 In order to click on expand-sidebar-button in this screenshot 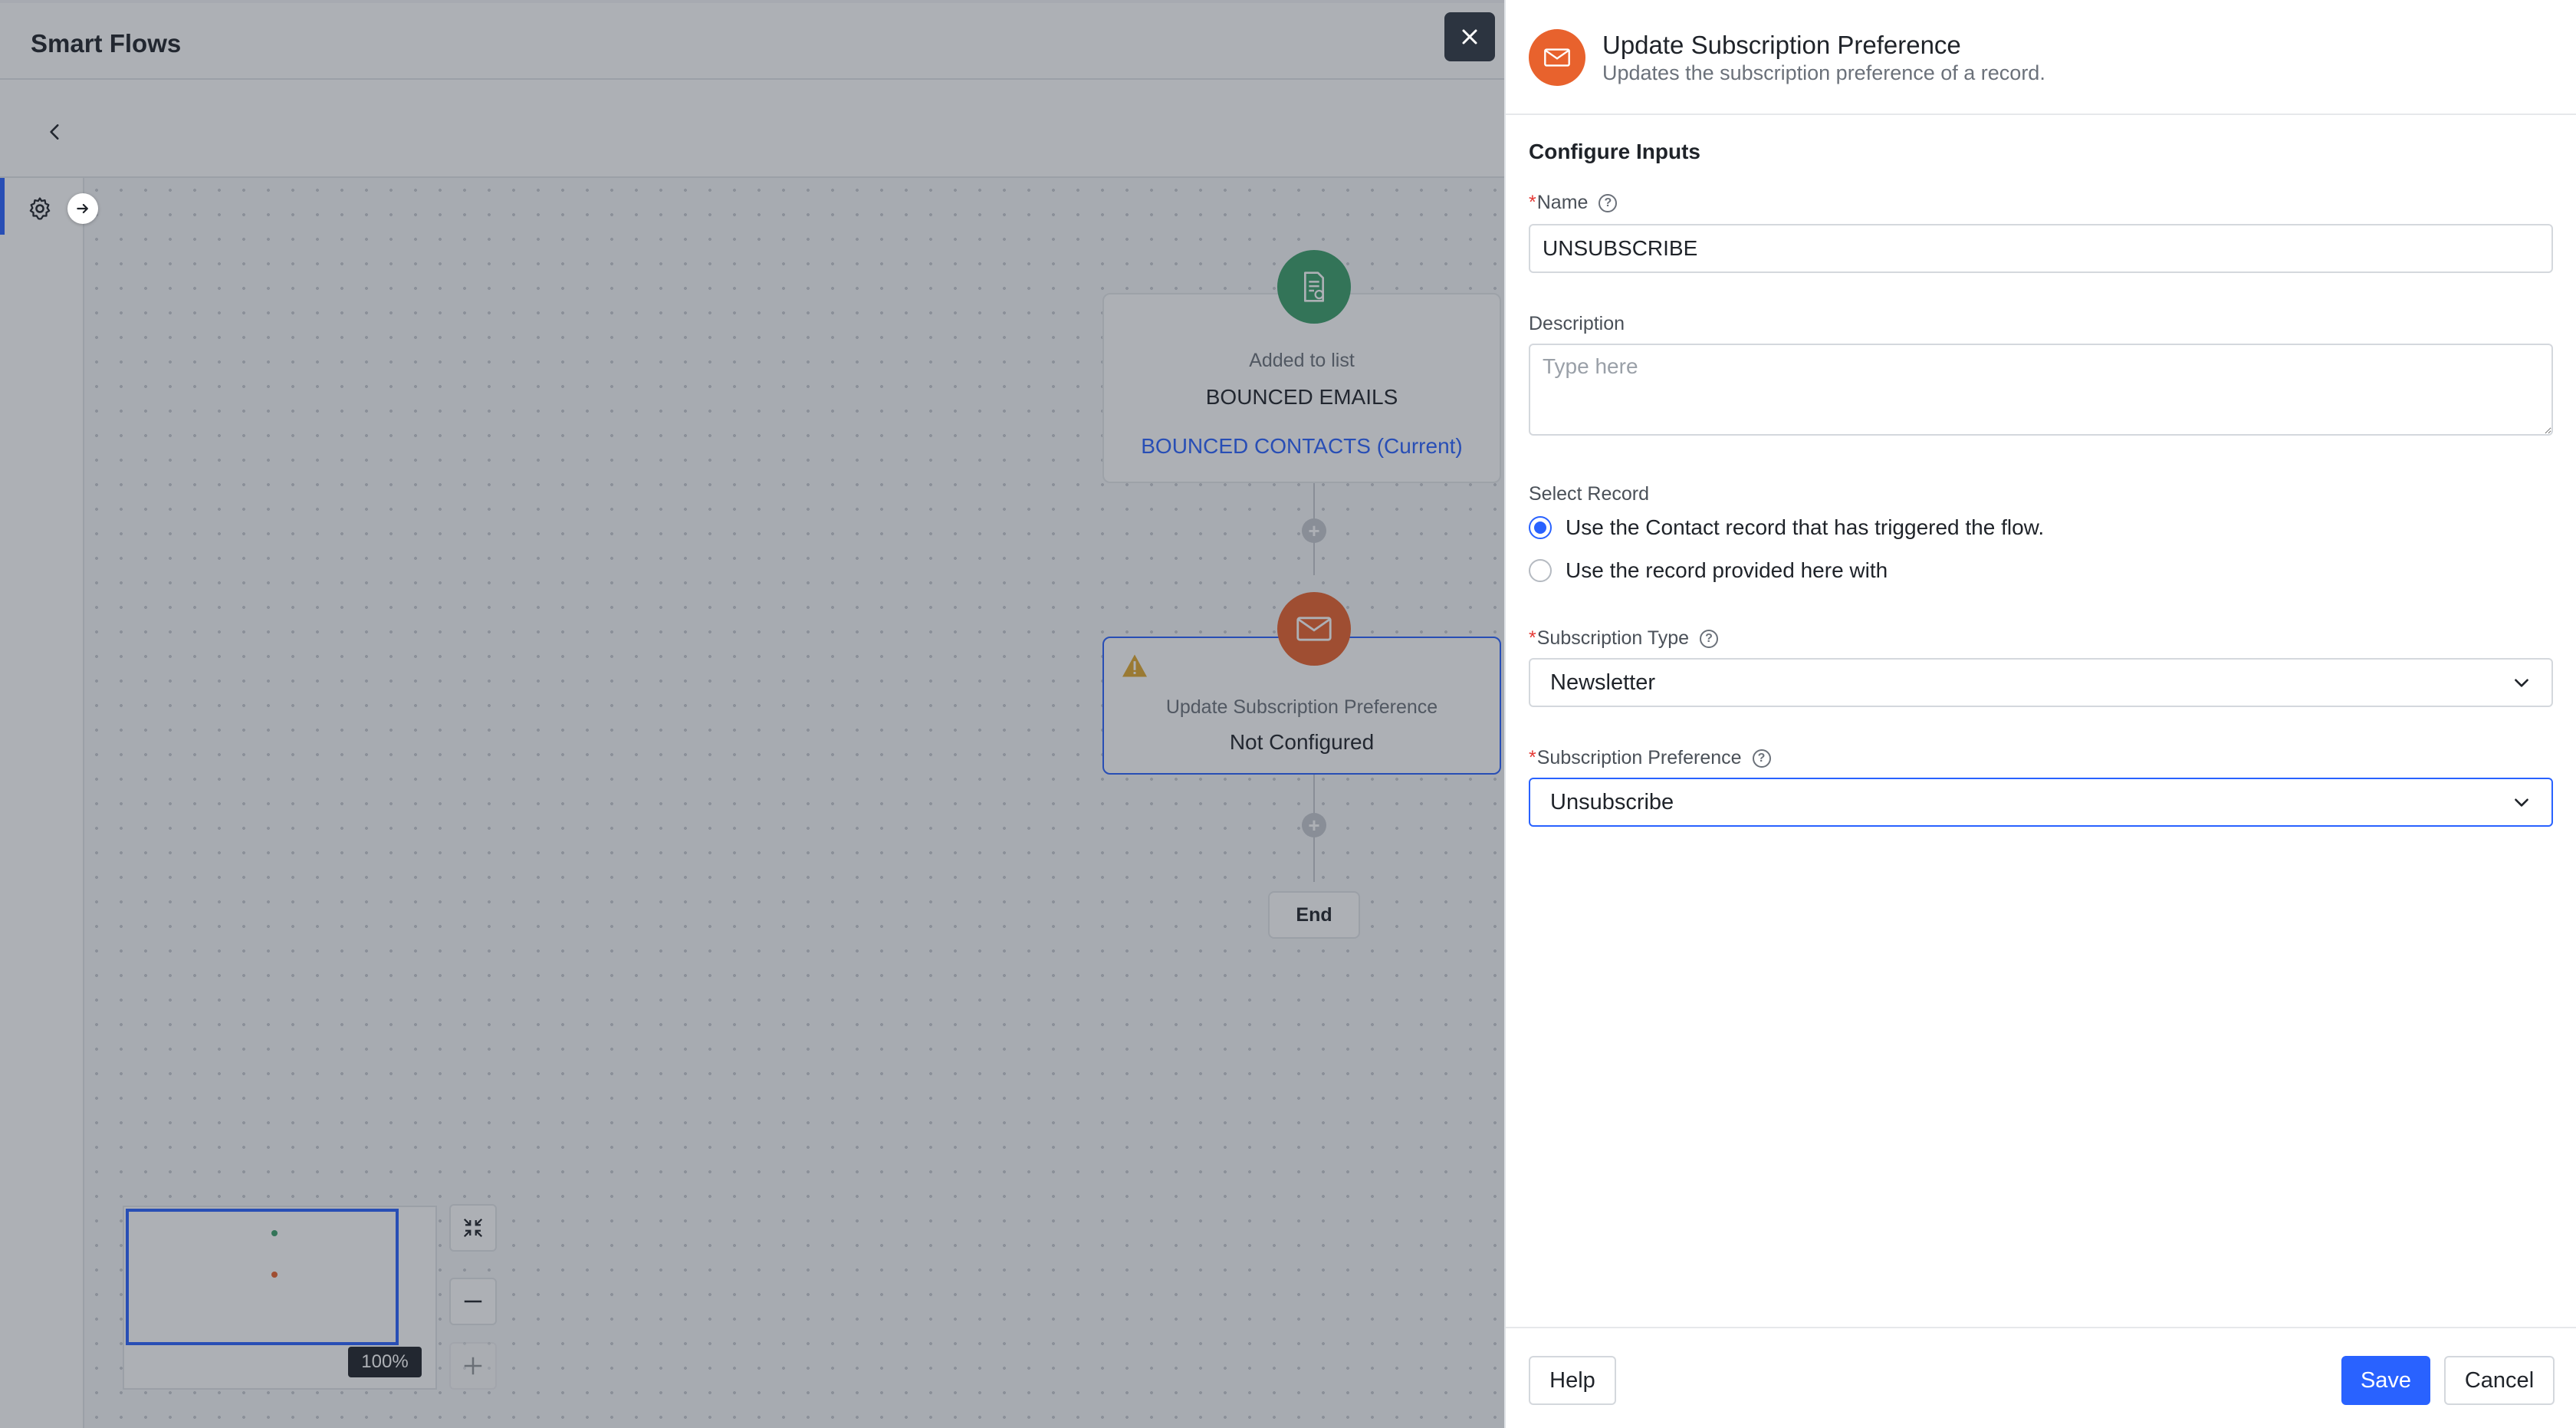, I will do `click(83, 208)`.